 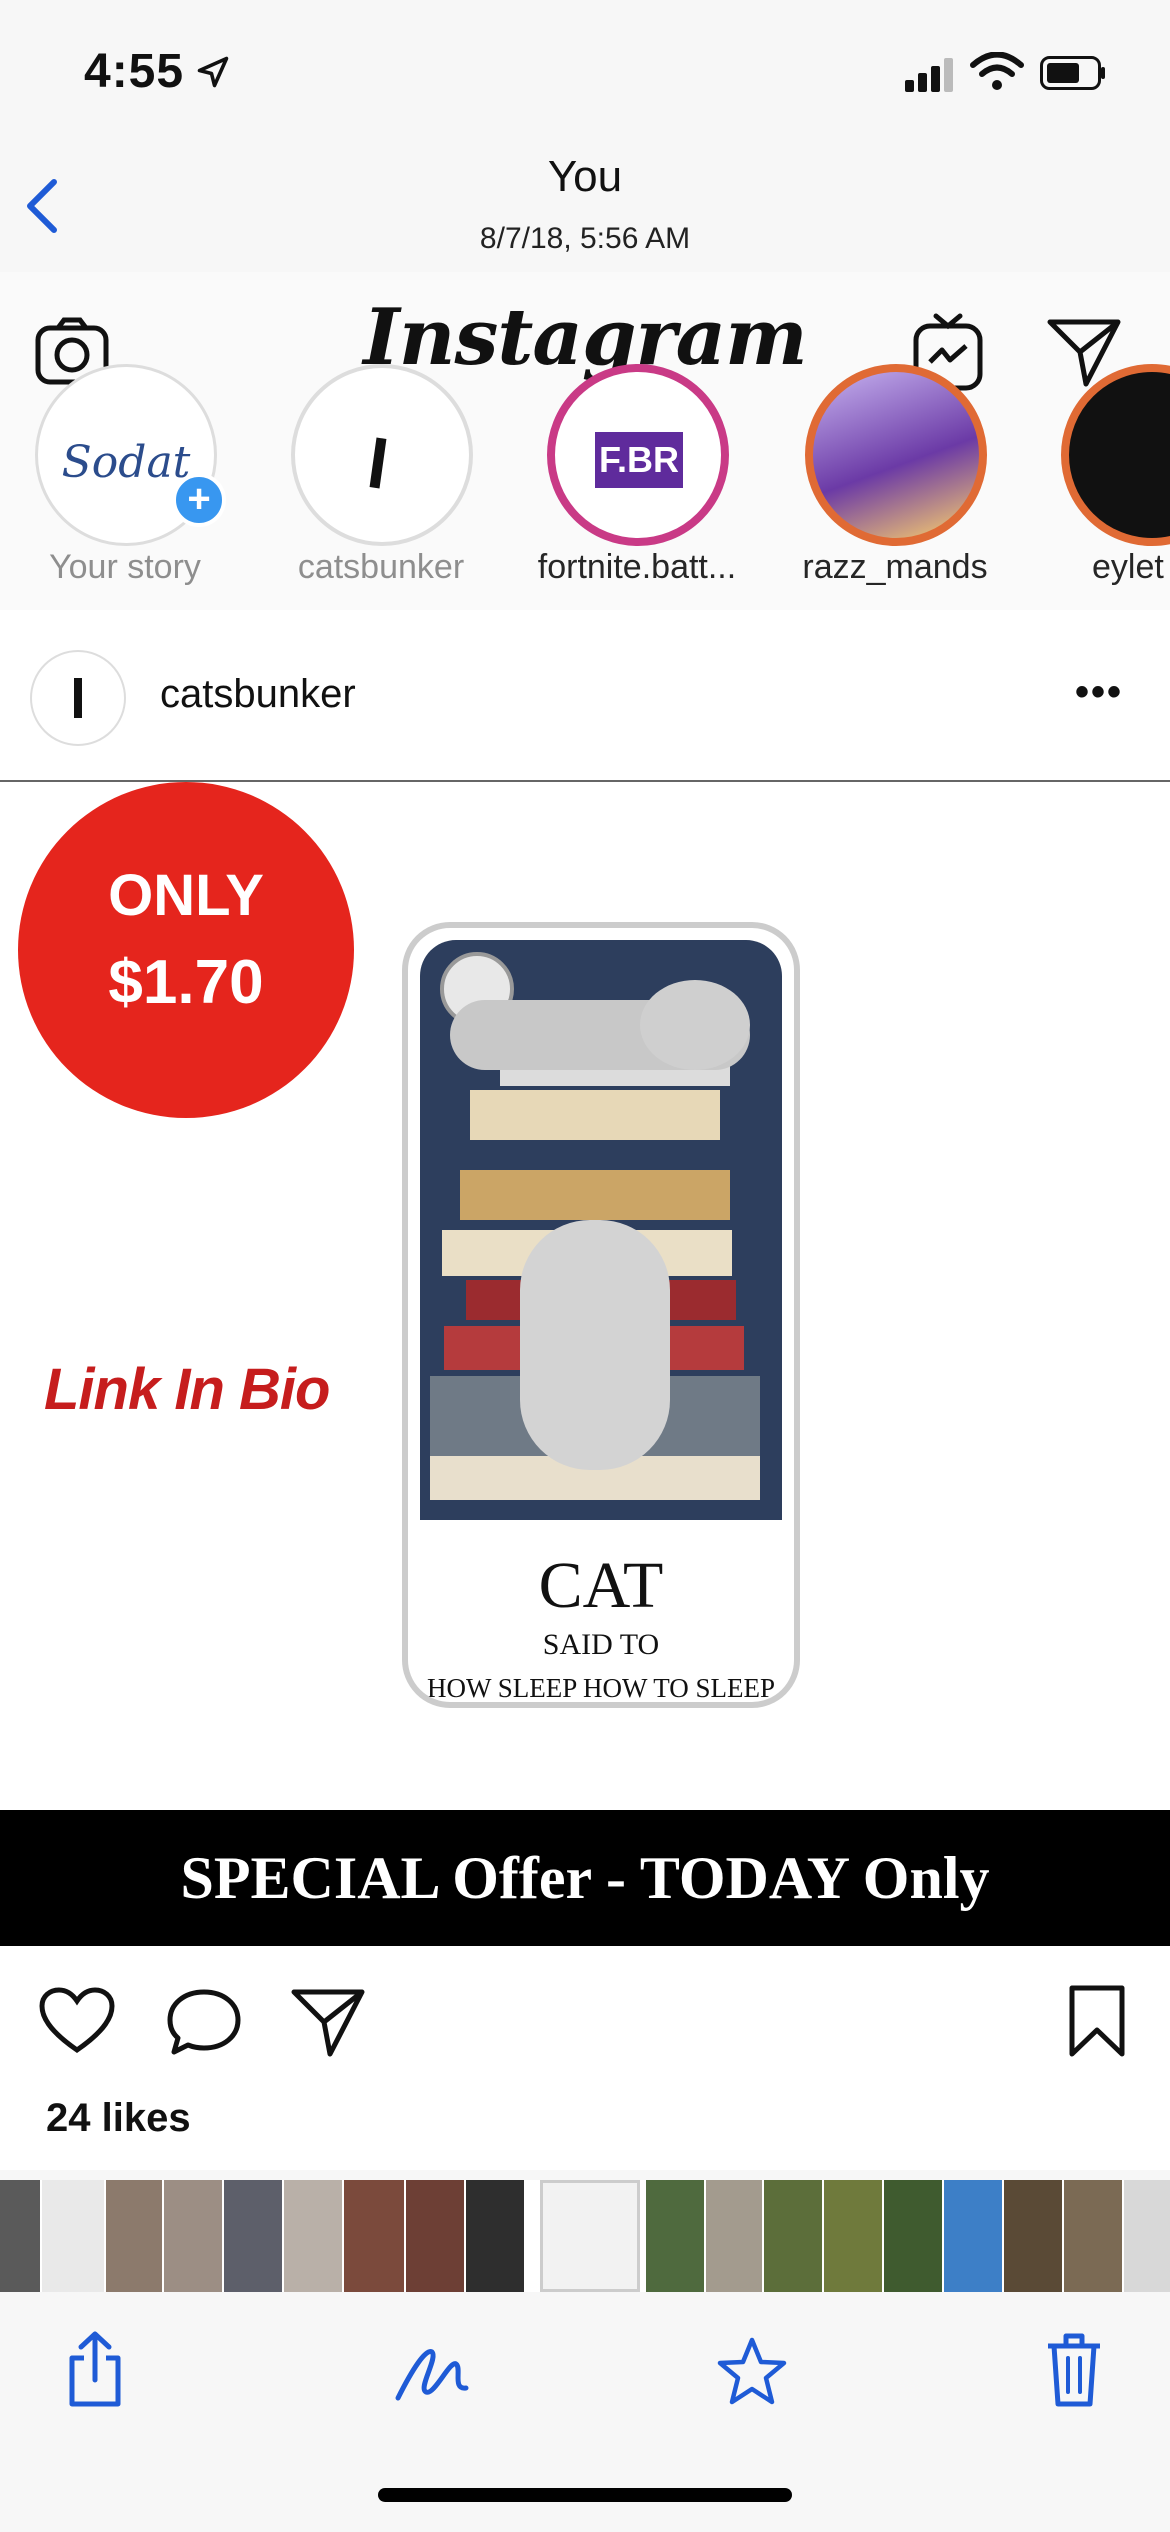 I want to click on trash-icon, so click(x=1074, y=2369).